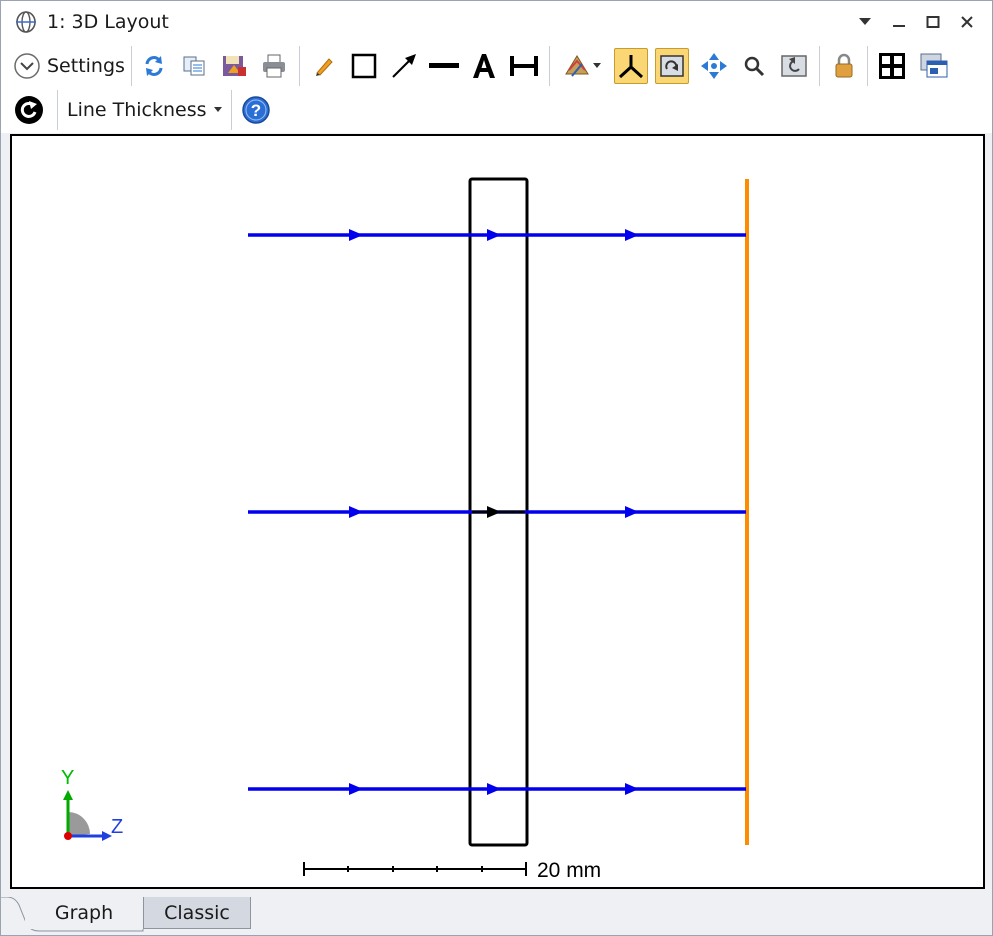 Image resolution: width=993 pixels, height=936 pixels. I want to click on refresh-icon, so click(154, 66).